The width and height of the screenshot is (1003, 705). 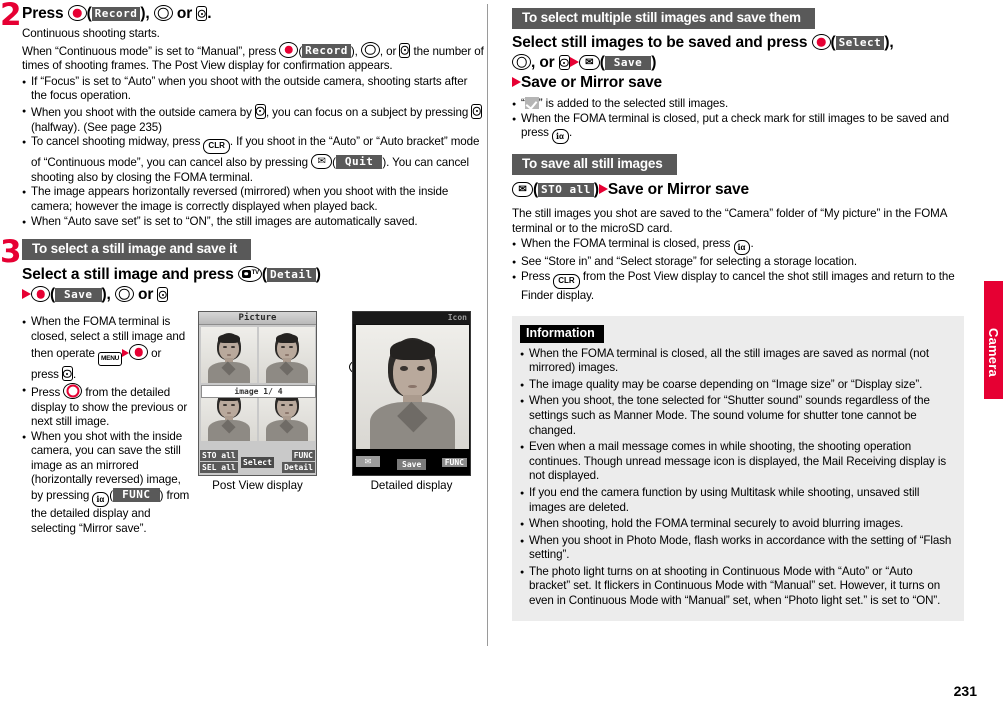 What do you see at coordinates (993, 352) in the screenshot?
I see `edge-tab-label: Camera` at bounding box center [993, 352].